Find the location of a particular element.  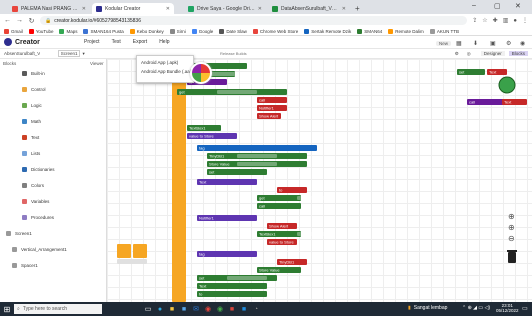

blocks-category-item: Screen1 is located at coordinates (19, 233).